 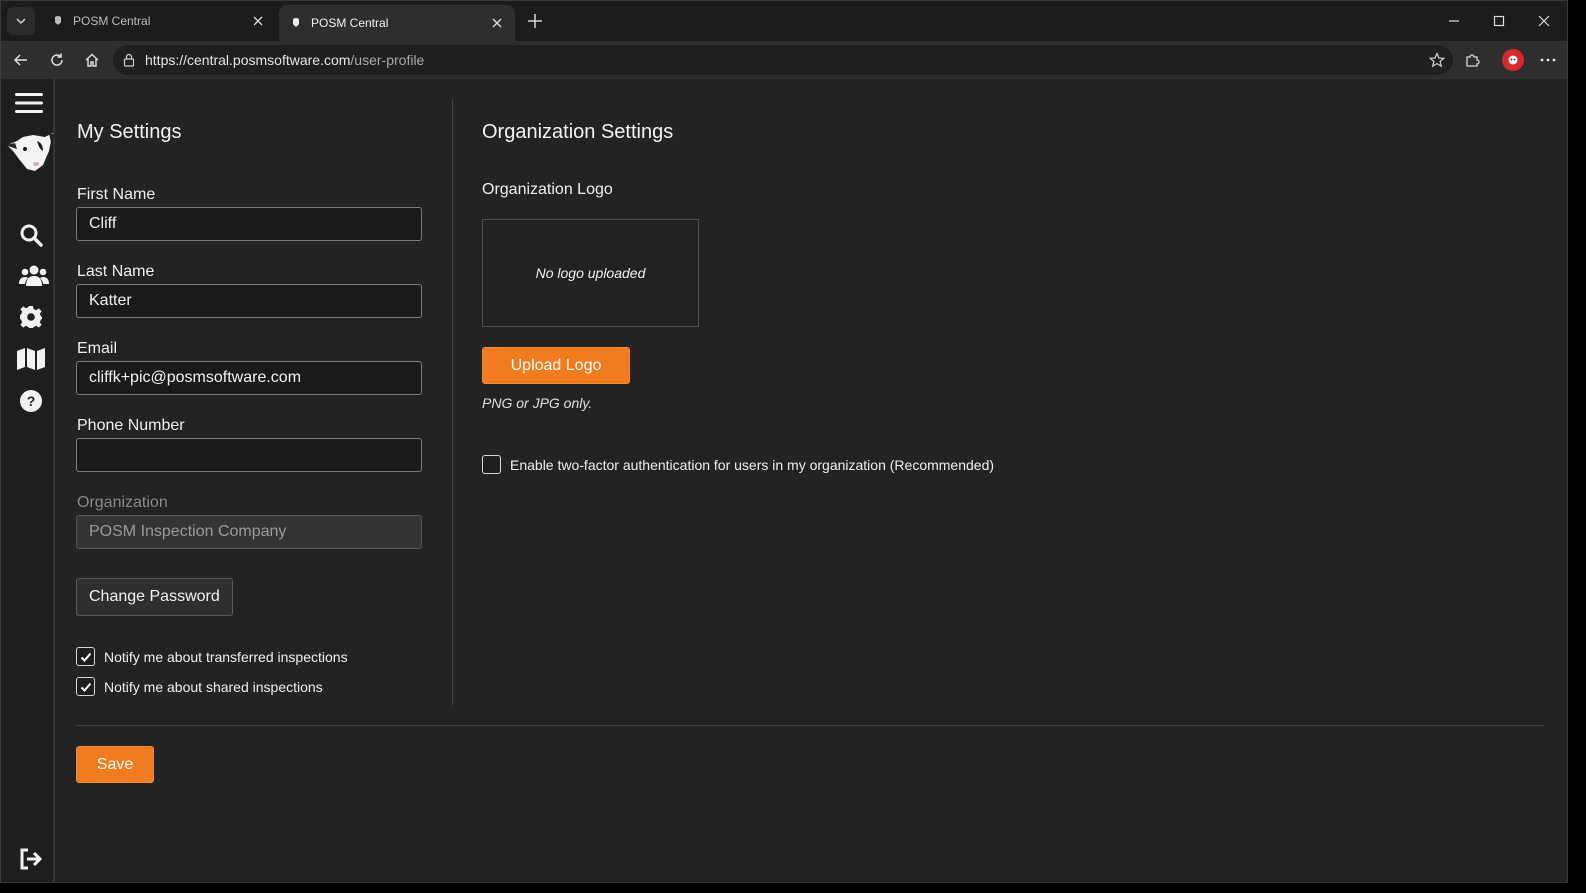 I want to click on sidebar-item-users, so click(x=34, y=276).